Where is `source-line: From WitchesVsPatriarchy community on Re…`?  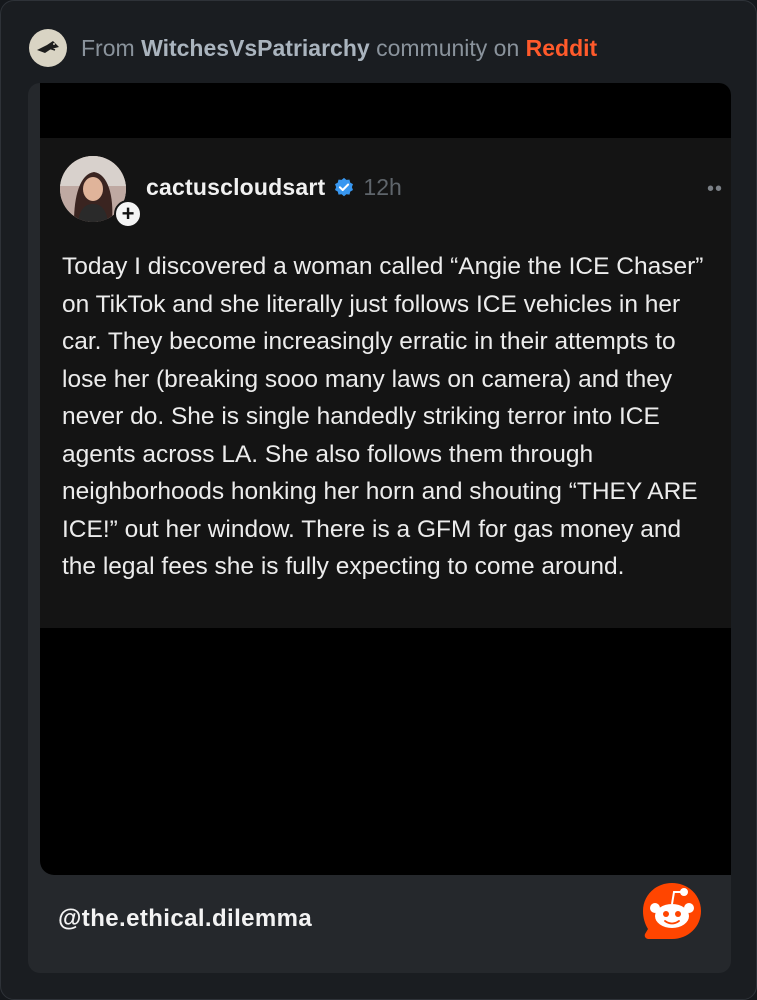
source-line: From WitchesVsPatriarchy community on Re… is located at coordinates (339, 48).